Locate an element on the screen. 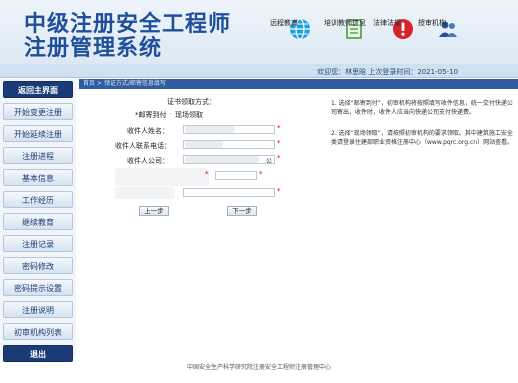  recipient-phone-label: 收件人联系电话： is located at coordinates (143, 146).